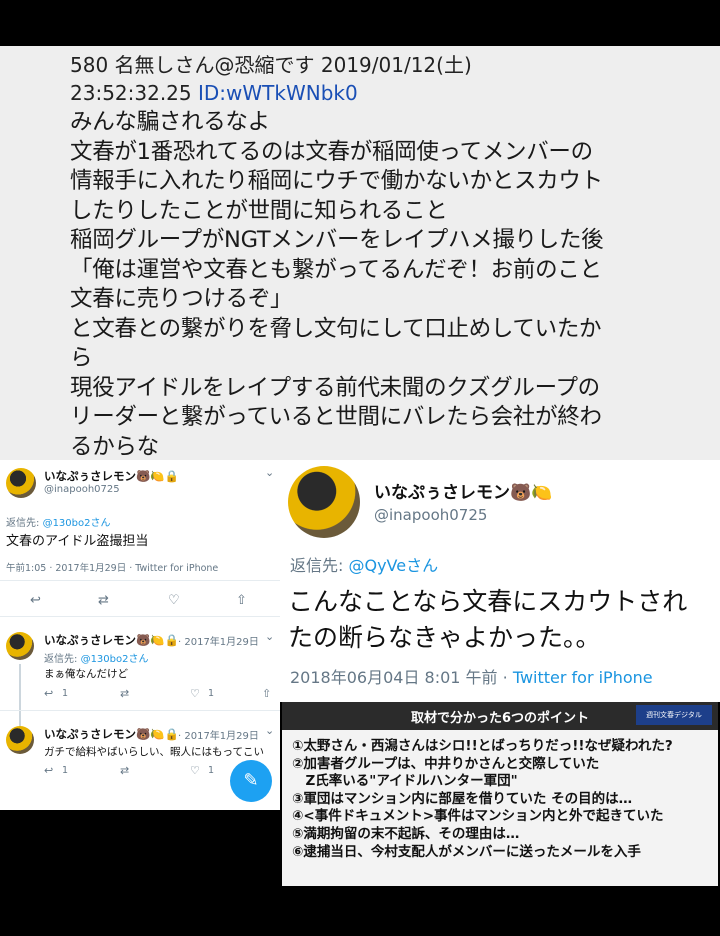 The height and width of the screenshot is (936, 720). What do you see at coordinates (674, 715) in the screenshot?
I see `news-logo: 週刊文春デジタル` at bounding box center [674, 715].